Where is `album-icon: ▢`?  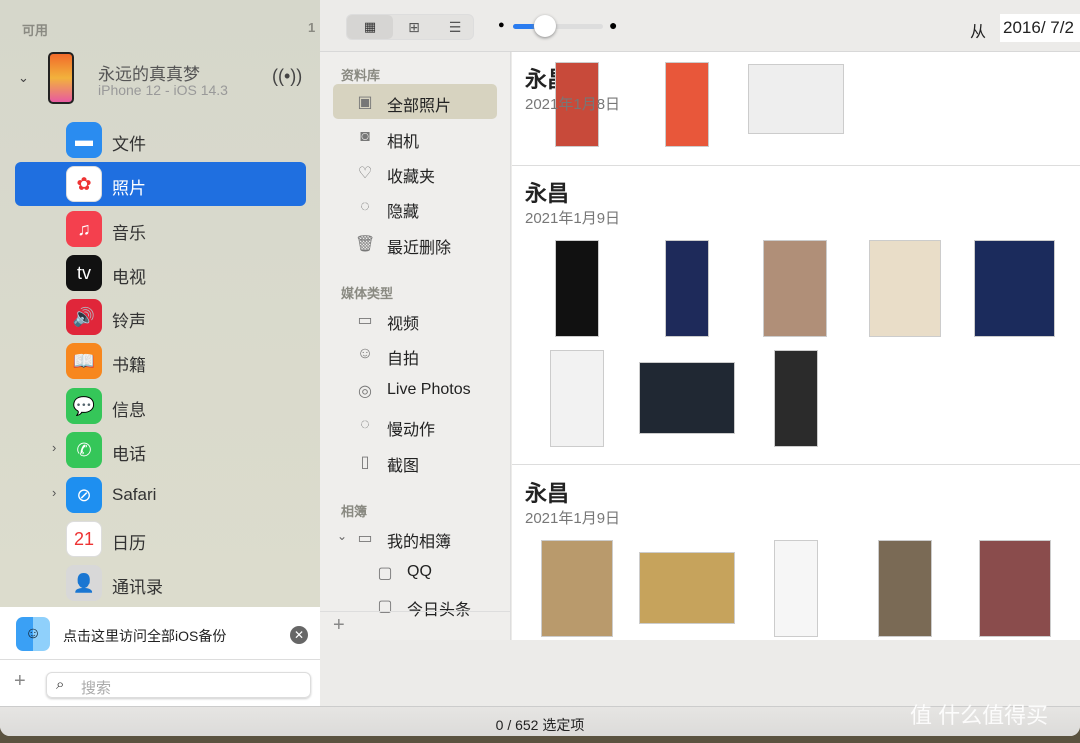
album-icon: ▢ is located at coordinates (385, 606).